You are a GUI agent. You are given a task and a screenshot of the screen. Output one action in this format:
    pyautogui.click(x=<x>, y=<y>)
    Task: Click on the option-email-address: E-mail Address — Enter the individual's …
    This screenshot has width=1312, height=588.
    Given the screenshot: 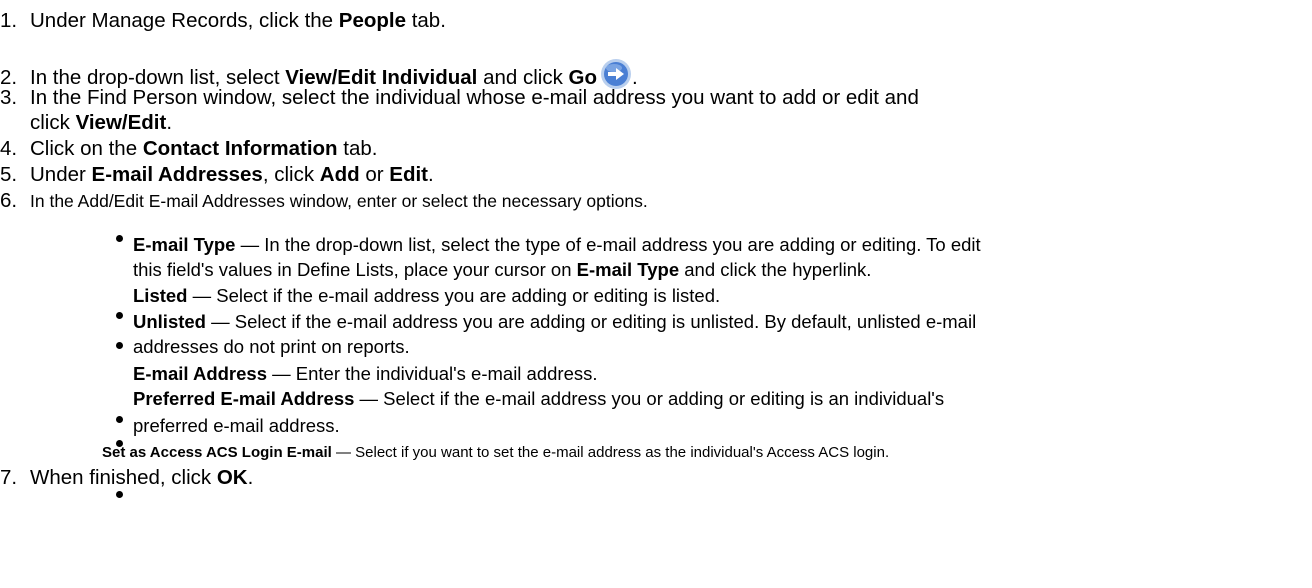 What is the action you would take?
    pyautogui.click(x=365, y=373)
    